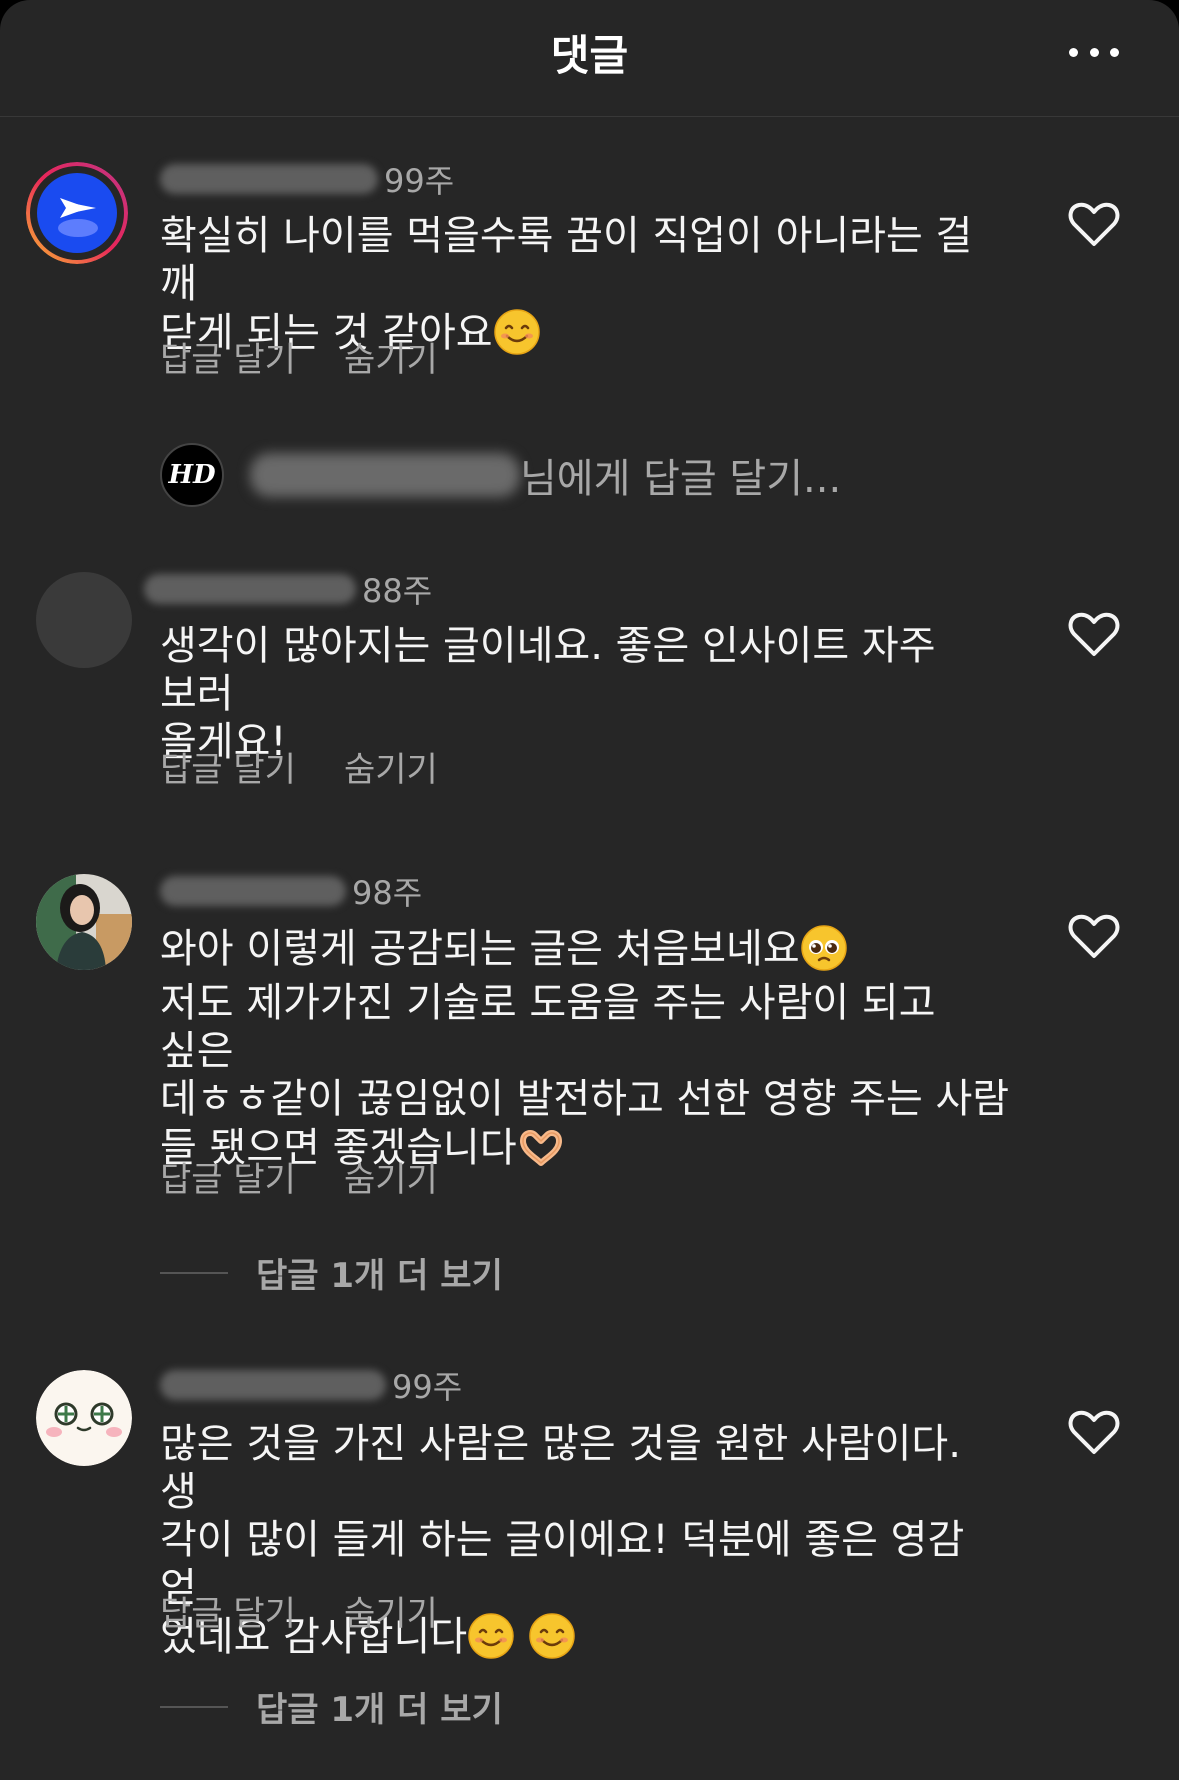  I want to click on comment-line: 많은 것을 가진 사람은 많은 것을 원한 사람이다. 생, so click(560, 1468).